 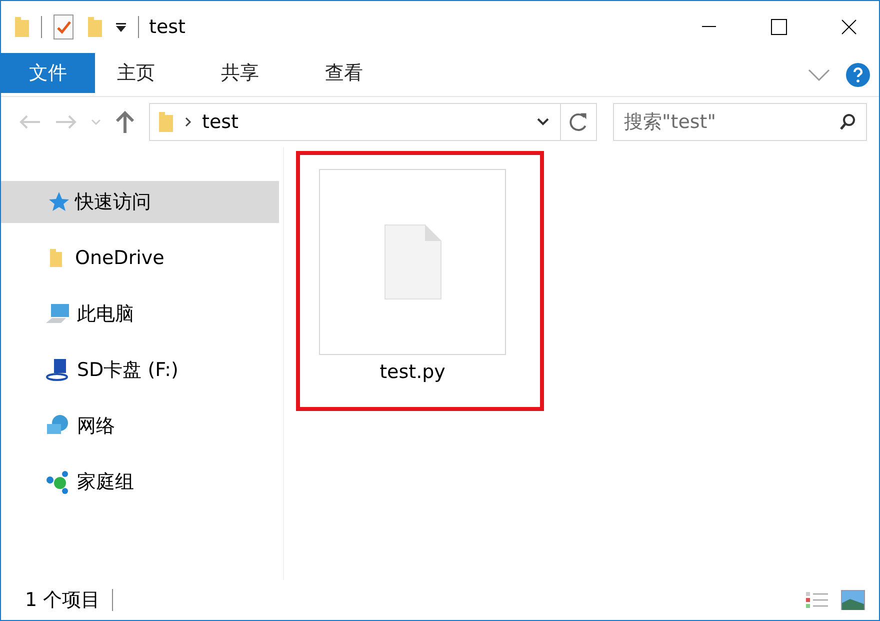 What do you see at coordinates (817, 600) in the screenshot?
I see `details-view-icon` at bounding box center [817, 600].